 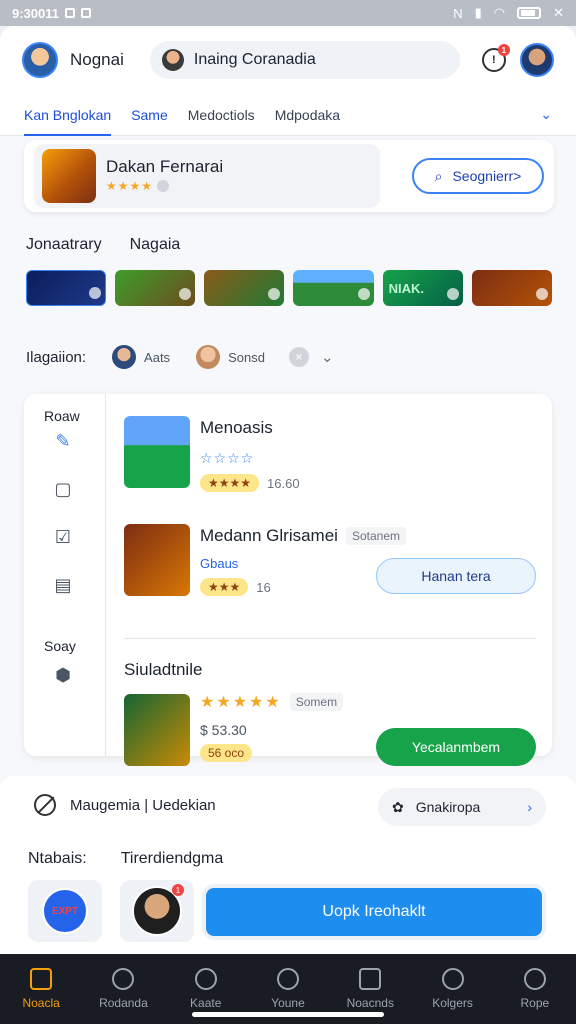 What do you see at coordinates (458, 13) in the screenshot?
I see `status-n-icon: N` at bounding box center [458, 13].